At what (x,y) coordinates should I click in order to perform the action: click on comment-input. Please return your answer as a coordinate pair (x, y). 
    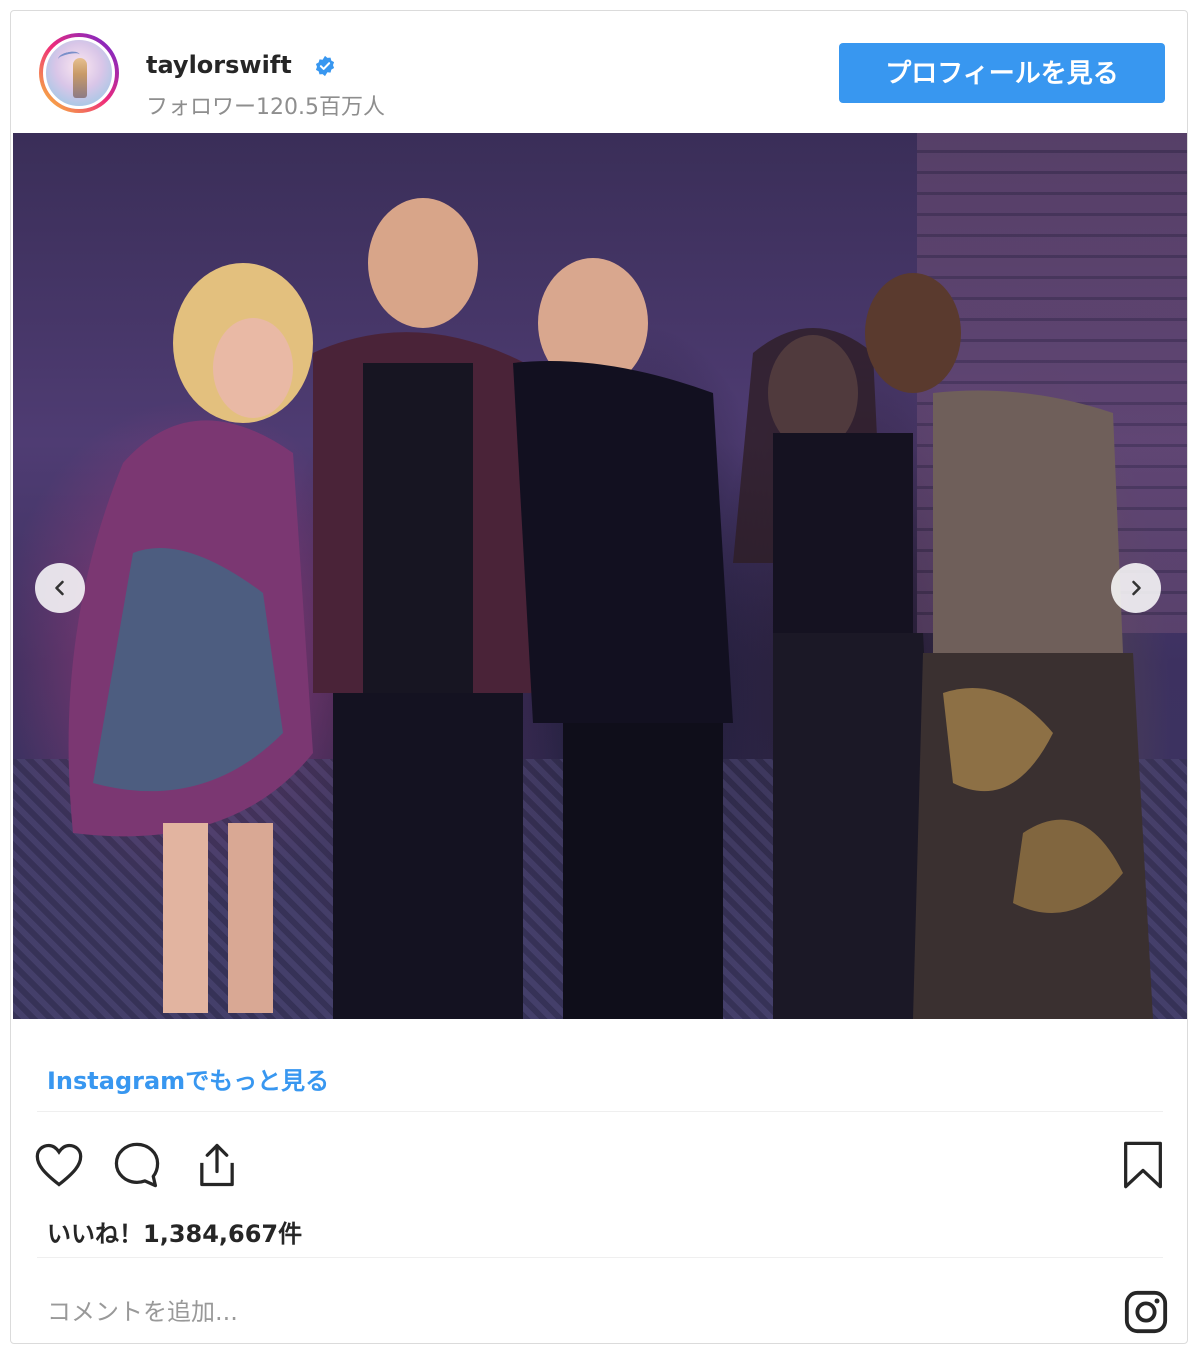
    Looking at the image, I should click on (577, 1312).